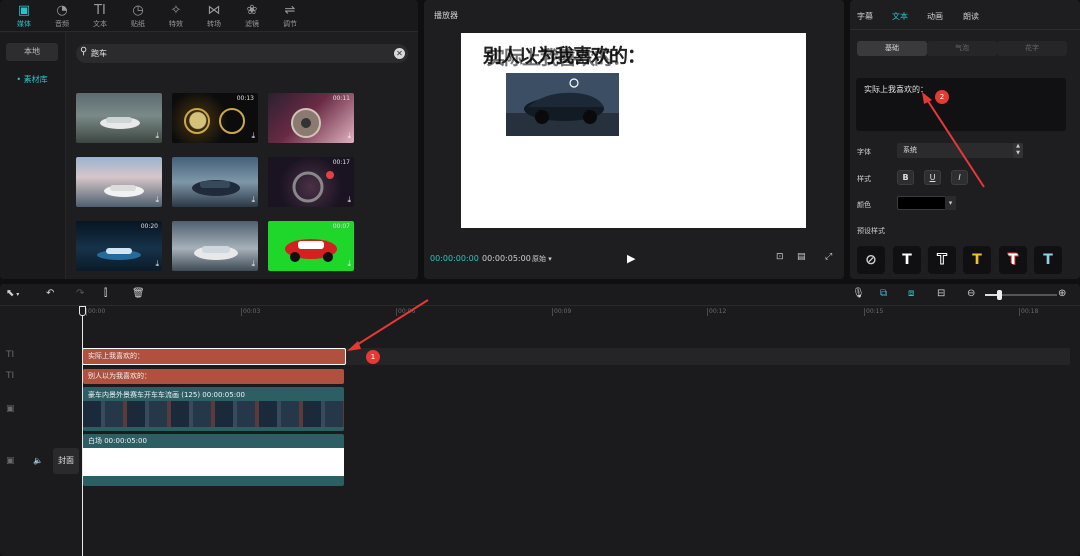 The image size is (1080, 556). I want to click on link-icon: ⧈, so click(911, 293).